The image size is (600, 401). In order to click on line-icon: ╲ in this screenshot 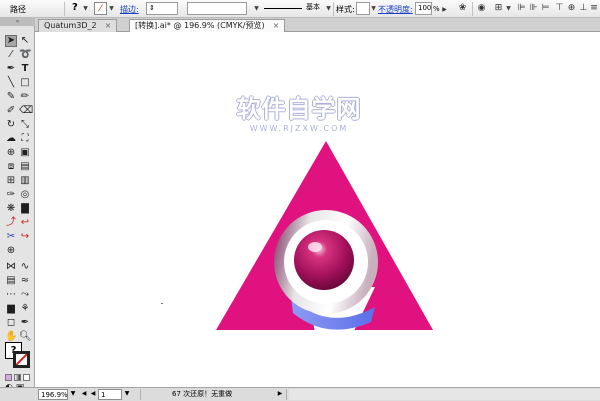, I will do `click(11, 83)`.